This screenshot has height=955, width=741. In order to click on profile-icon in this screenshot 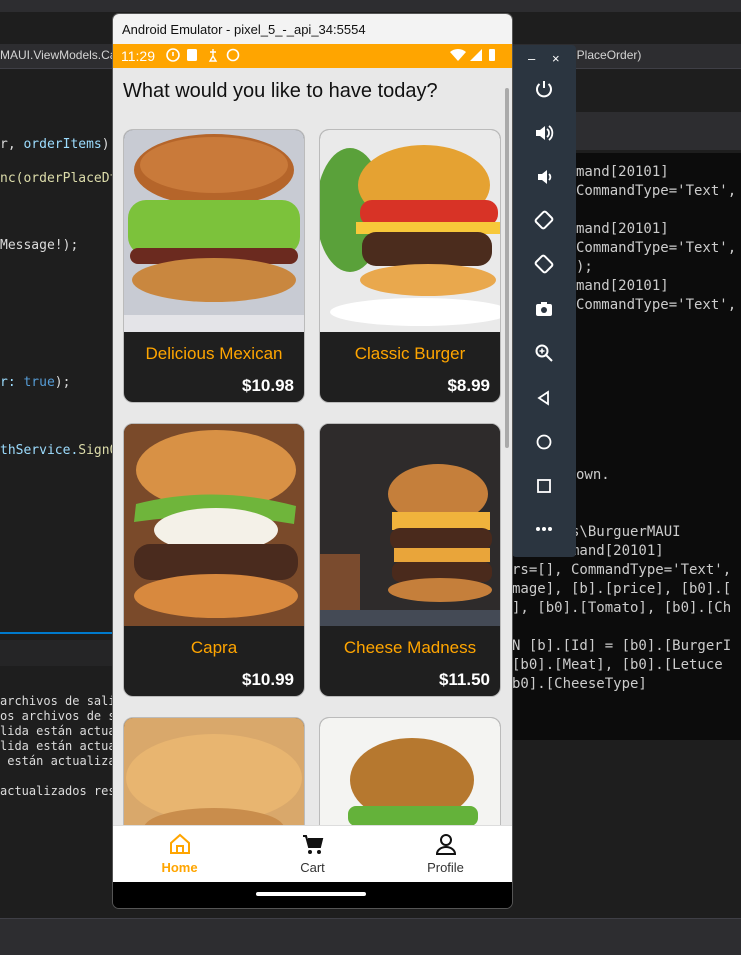, I will do `click(445, 845)`.